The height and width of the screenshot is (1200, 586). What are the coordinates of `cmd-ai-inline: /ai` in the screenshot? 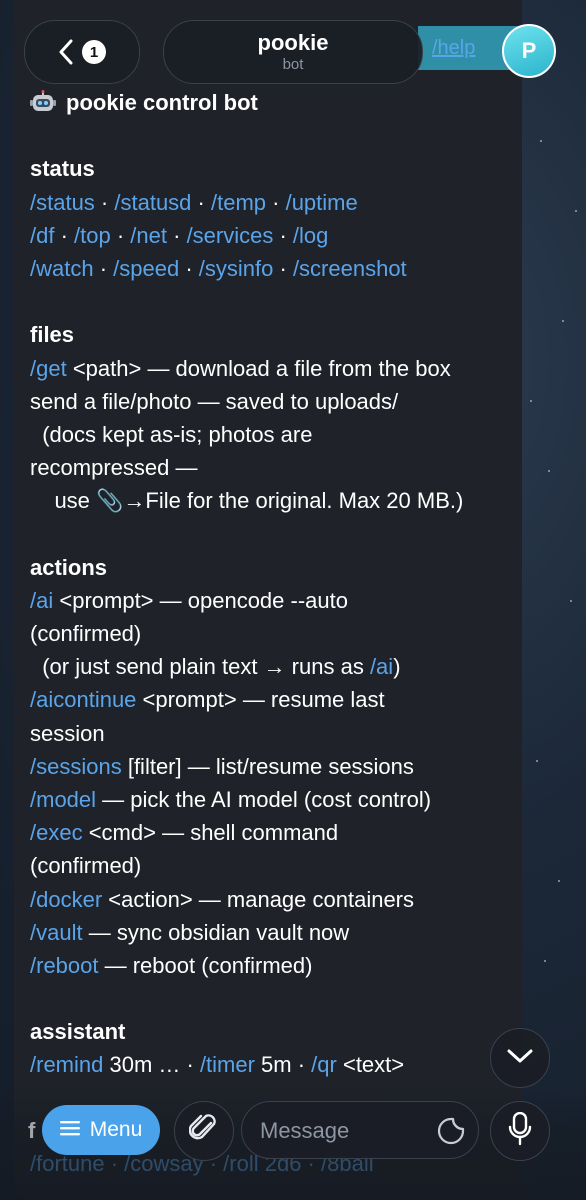 It's located at (381, 666).